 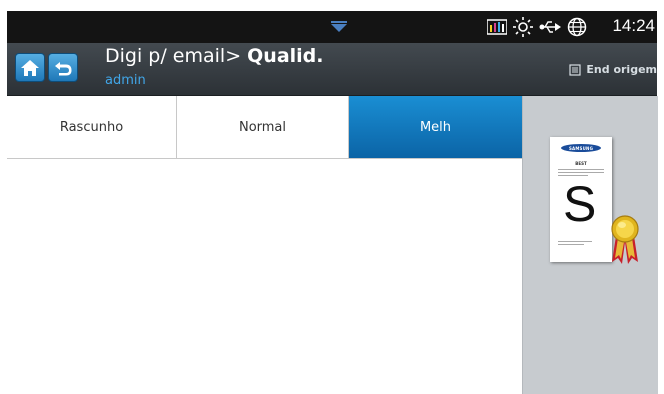 What do you see at coordinates (633, 25) in the screenshot?
I see `status-time: 14:24` at bounding box center [633, 25].